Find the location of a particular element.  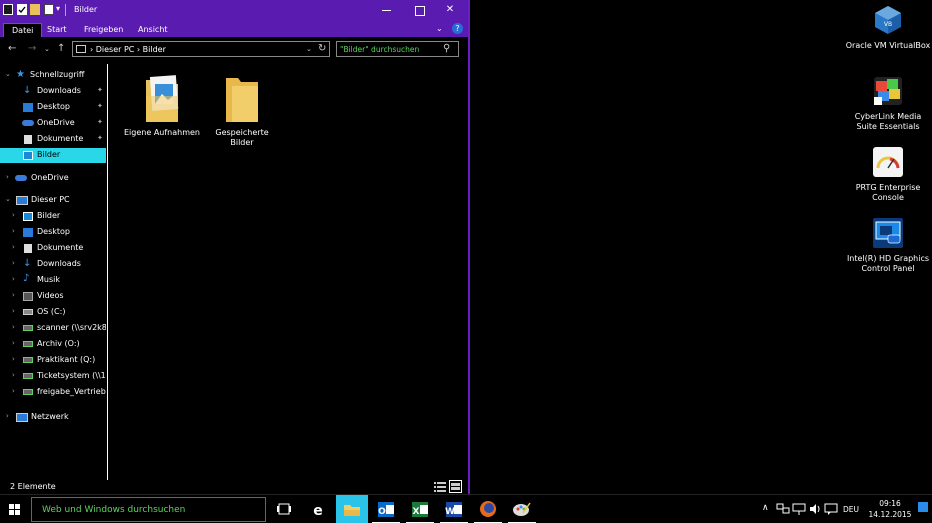

details-view-icon is located at coordinates (440, 486).